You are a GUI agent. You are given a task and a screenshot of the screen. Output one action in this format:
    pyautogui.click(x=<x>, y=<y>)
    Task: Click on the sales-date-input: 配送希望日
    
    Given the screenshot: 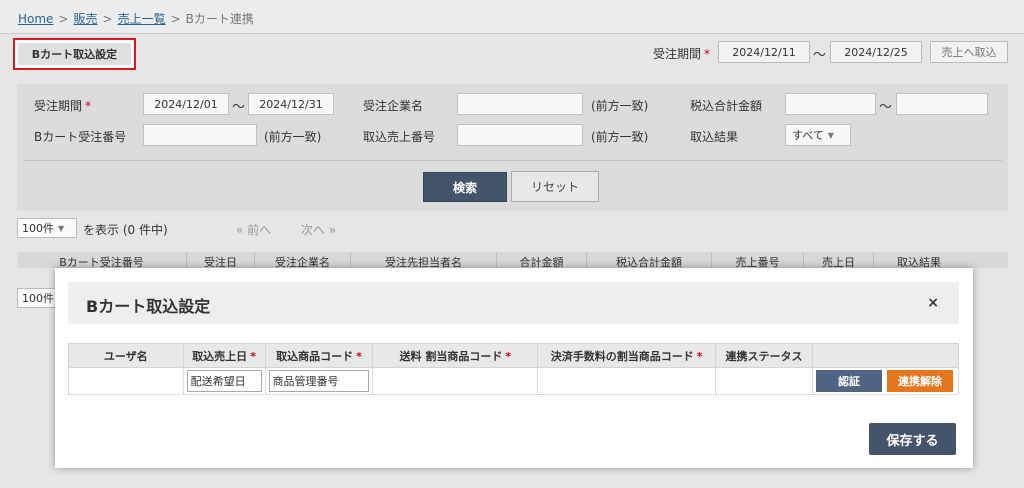 What is the action you would take?
    pyautogui.click(x=224, y=381)
    